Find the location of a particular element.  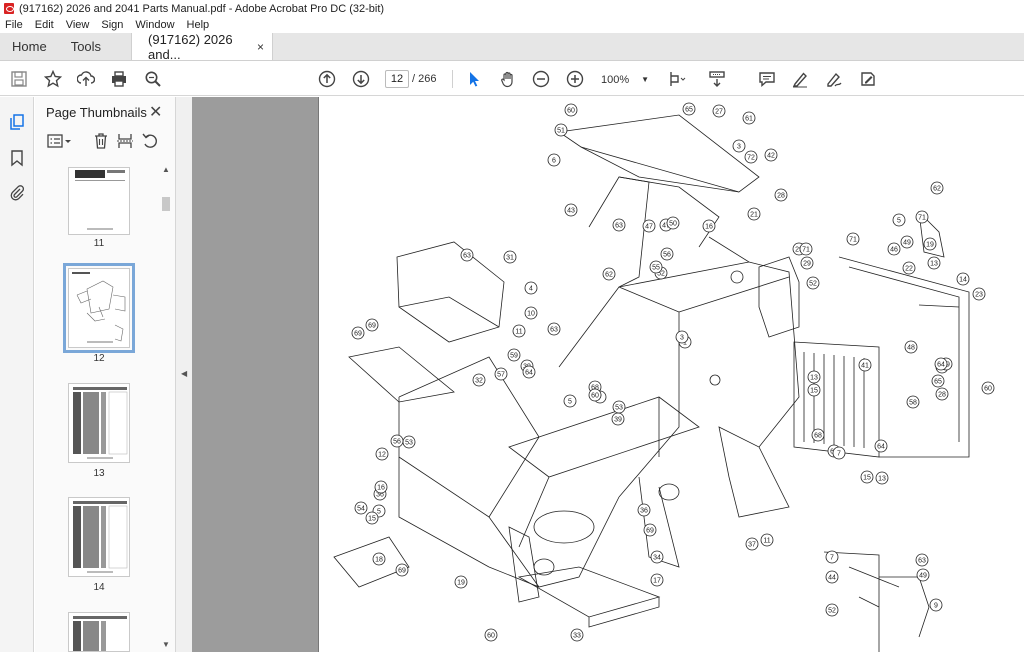

callout-label: 43 is located at coordinates (571, 211).